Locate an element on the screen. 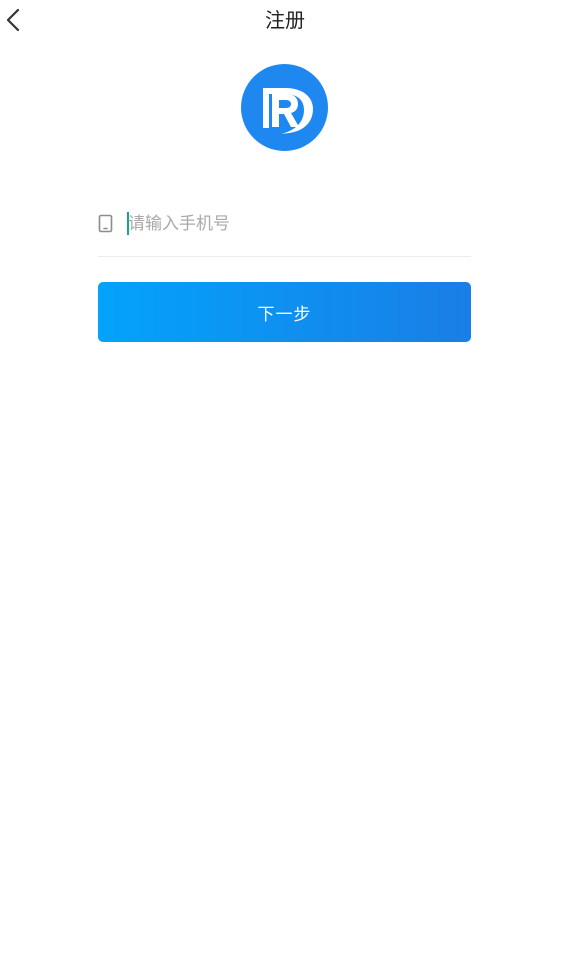  next-step-button: 下一步 is located at coordinates (284, 312).